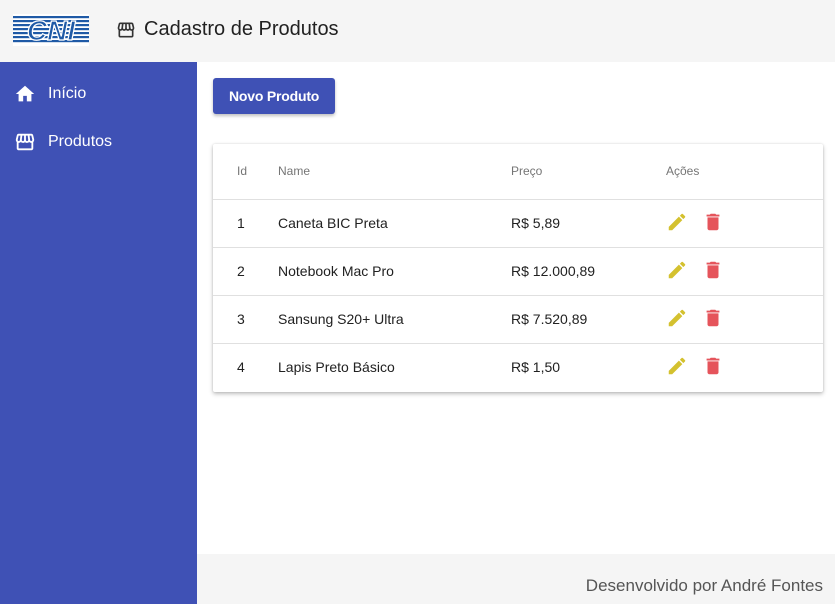 The width and height of the screenshot is (835, 604). I want to click on cell-id: 2, so click(245, 271).